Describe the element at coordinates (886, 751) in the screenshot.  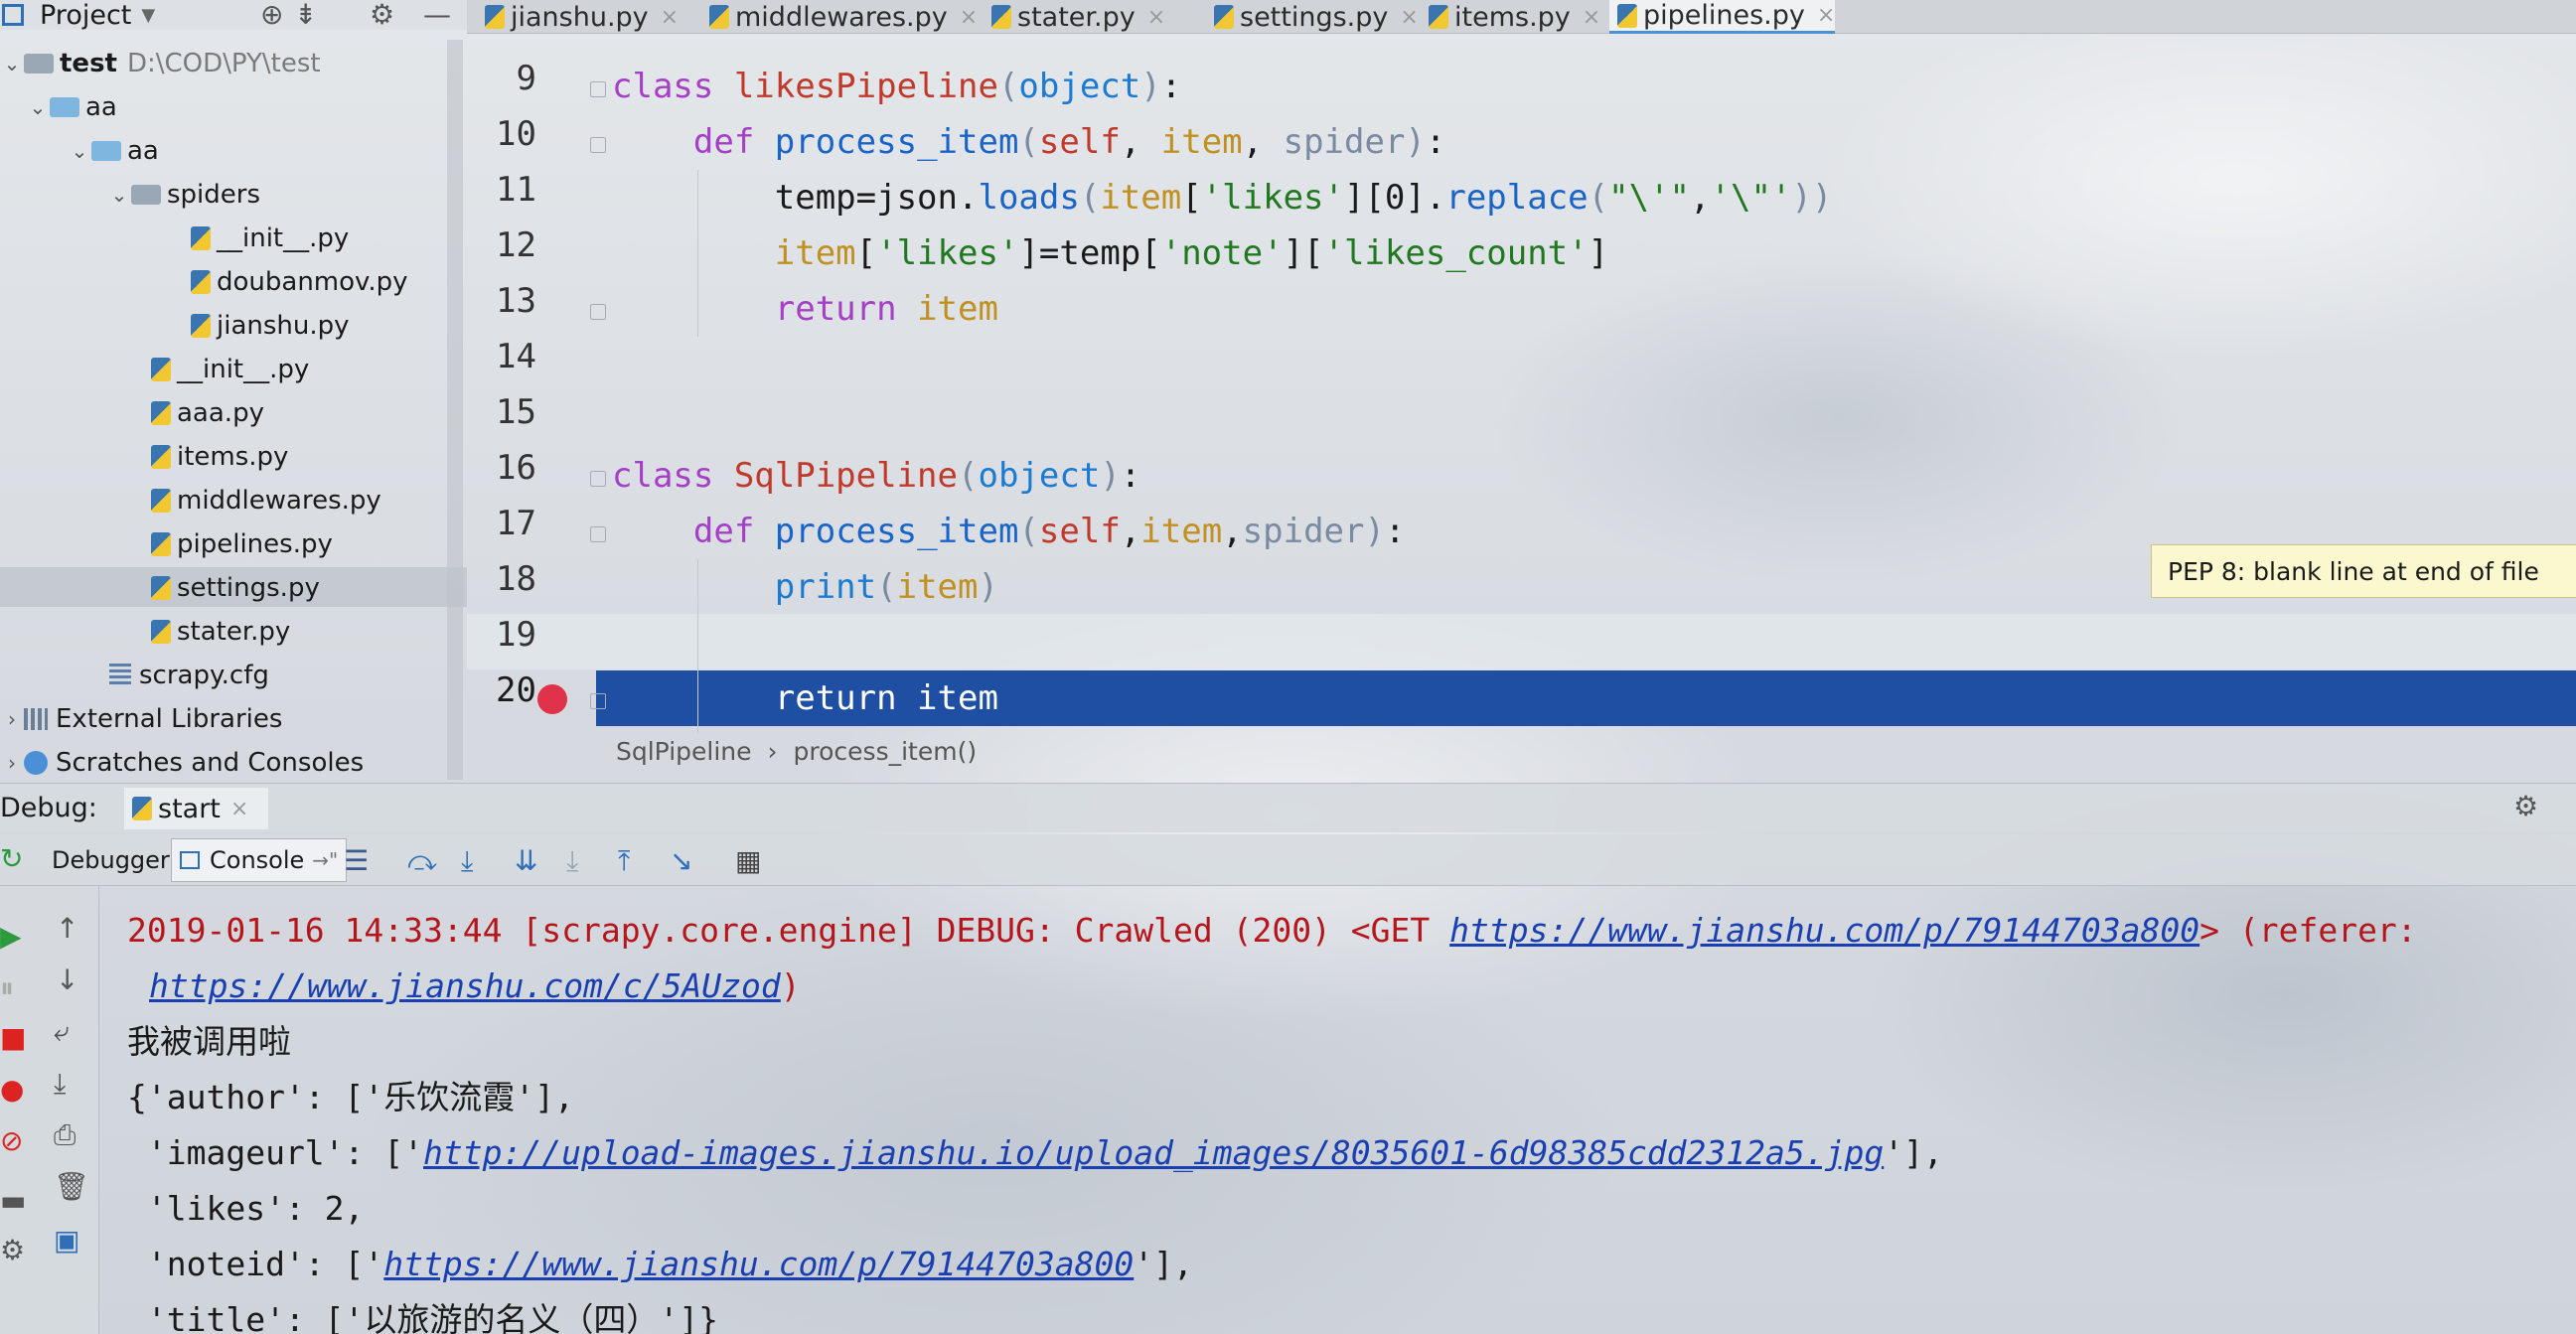
I see `breadcrumb-method: process_item()` at that location.